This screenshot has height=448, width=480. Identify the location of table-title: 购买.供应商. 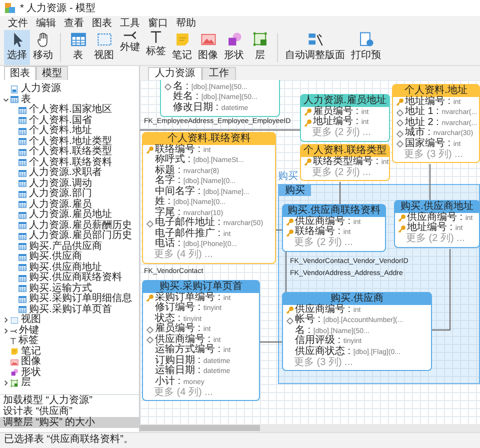
(357, 299).